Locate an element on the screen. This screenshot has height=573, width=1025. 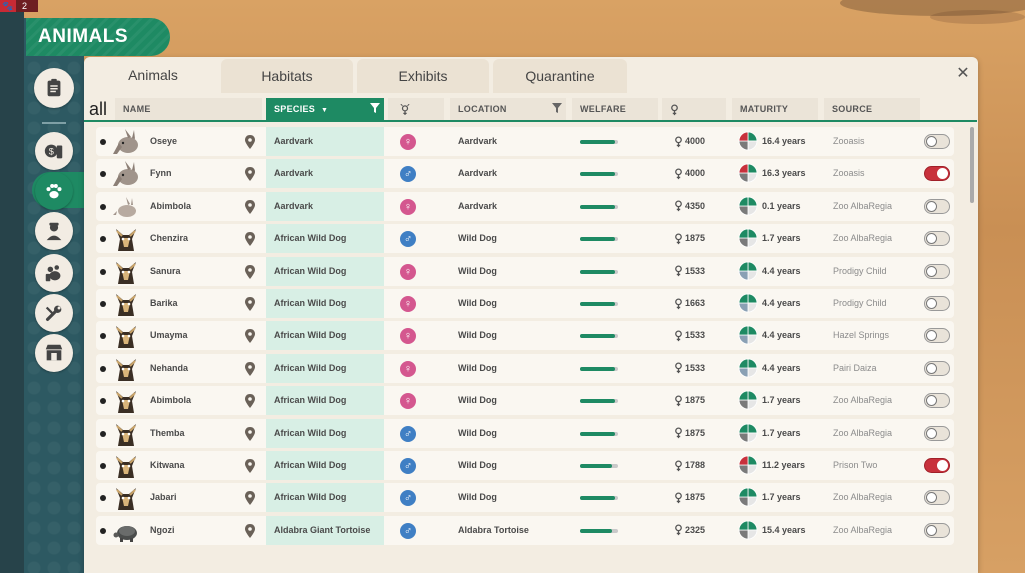
tab-animals: Animals is located at coordinates (153, 75).